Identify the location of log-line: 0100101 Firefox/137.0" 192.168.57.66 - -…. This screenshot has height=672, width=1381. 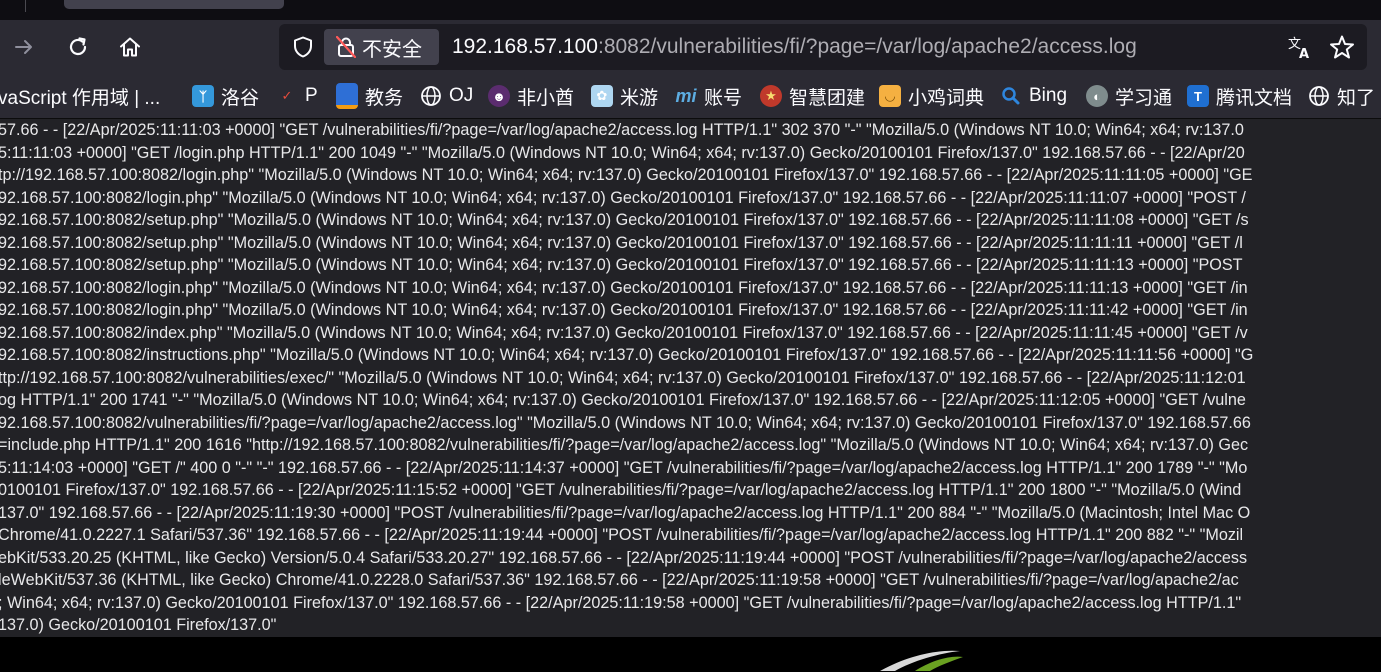
(621, 490).